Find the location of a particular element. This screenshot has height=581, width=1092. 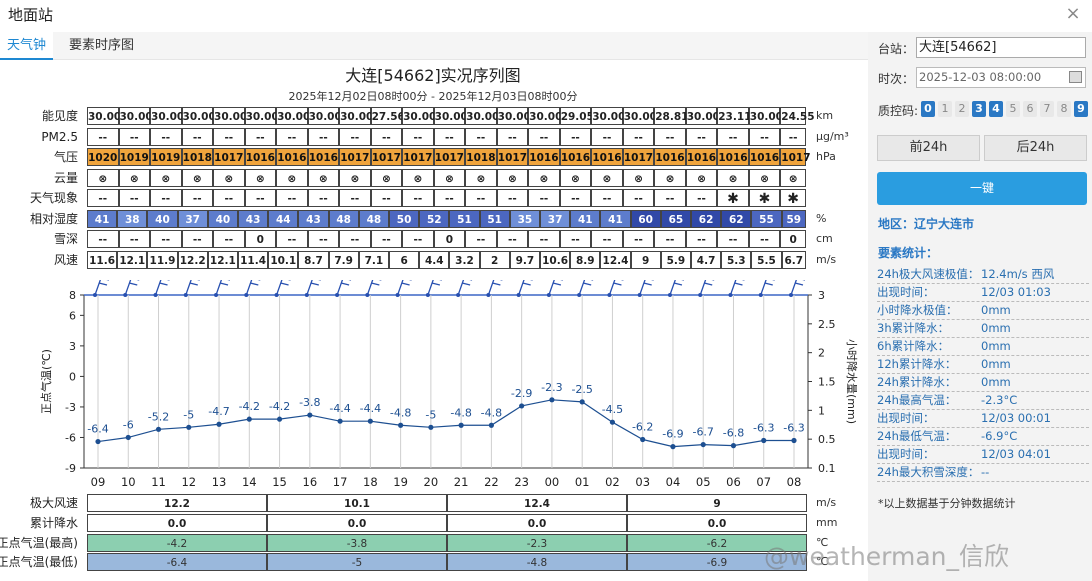

qc-code-toggle: 5 is located at coordinates (1013, 109).